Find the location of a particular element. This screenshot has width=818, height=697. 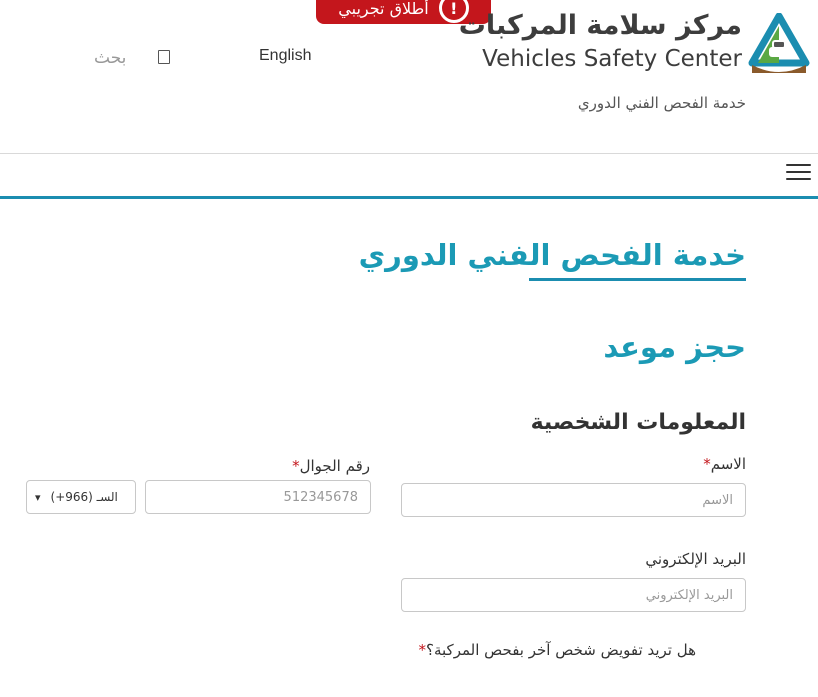

name-input is located at coordinates (573, 500).